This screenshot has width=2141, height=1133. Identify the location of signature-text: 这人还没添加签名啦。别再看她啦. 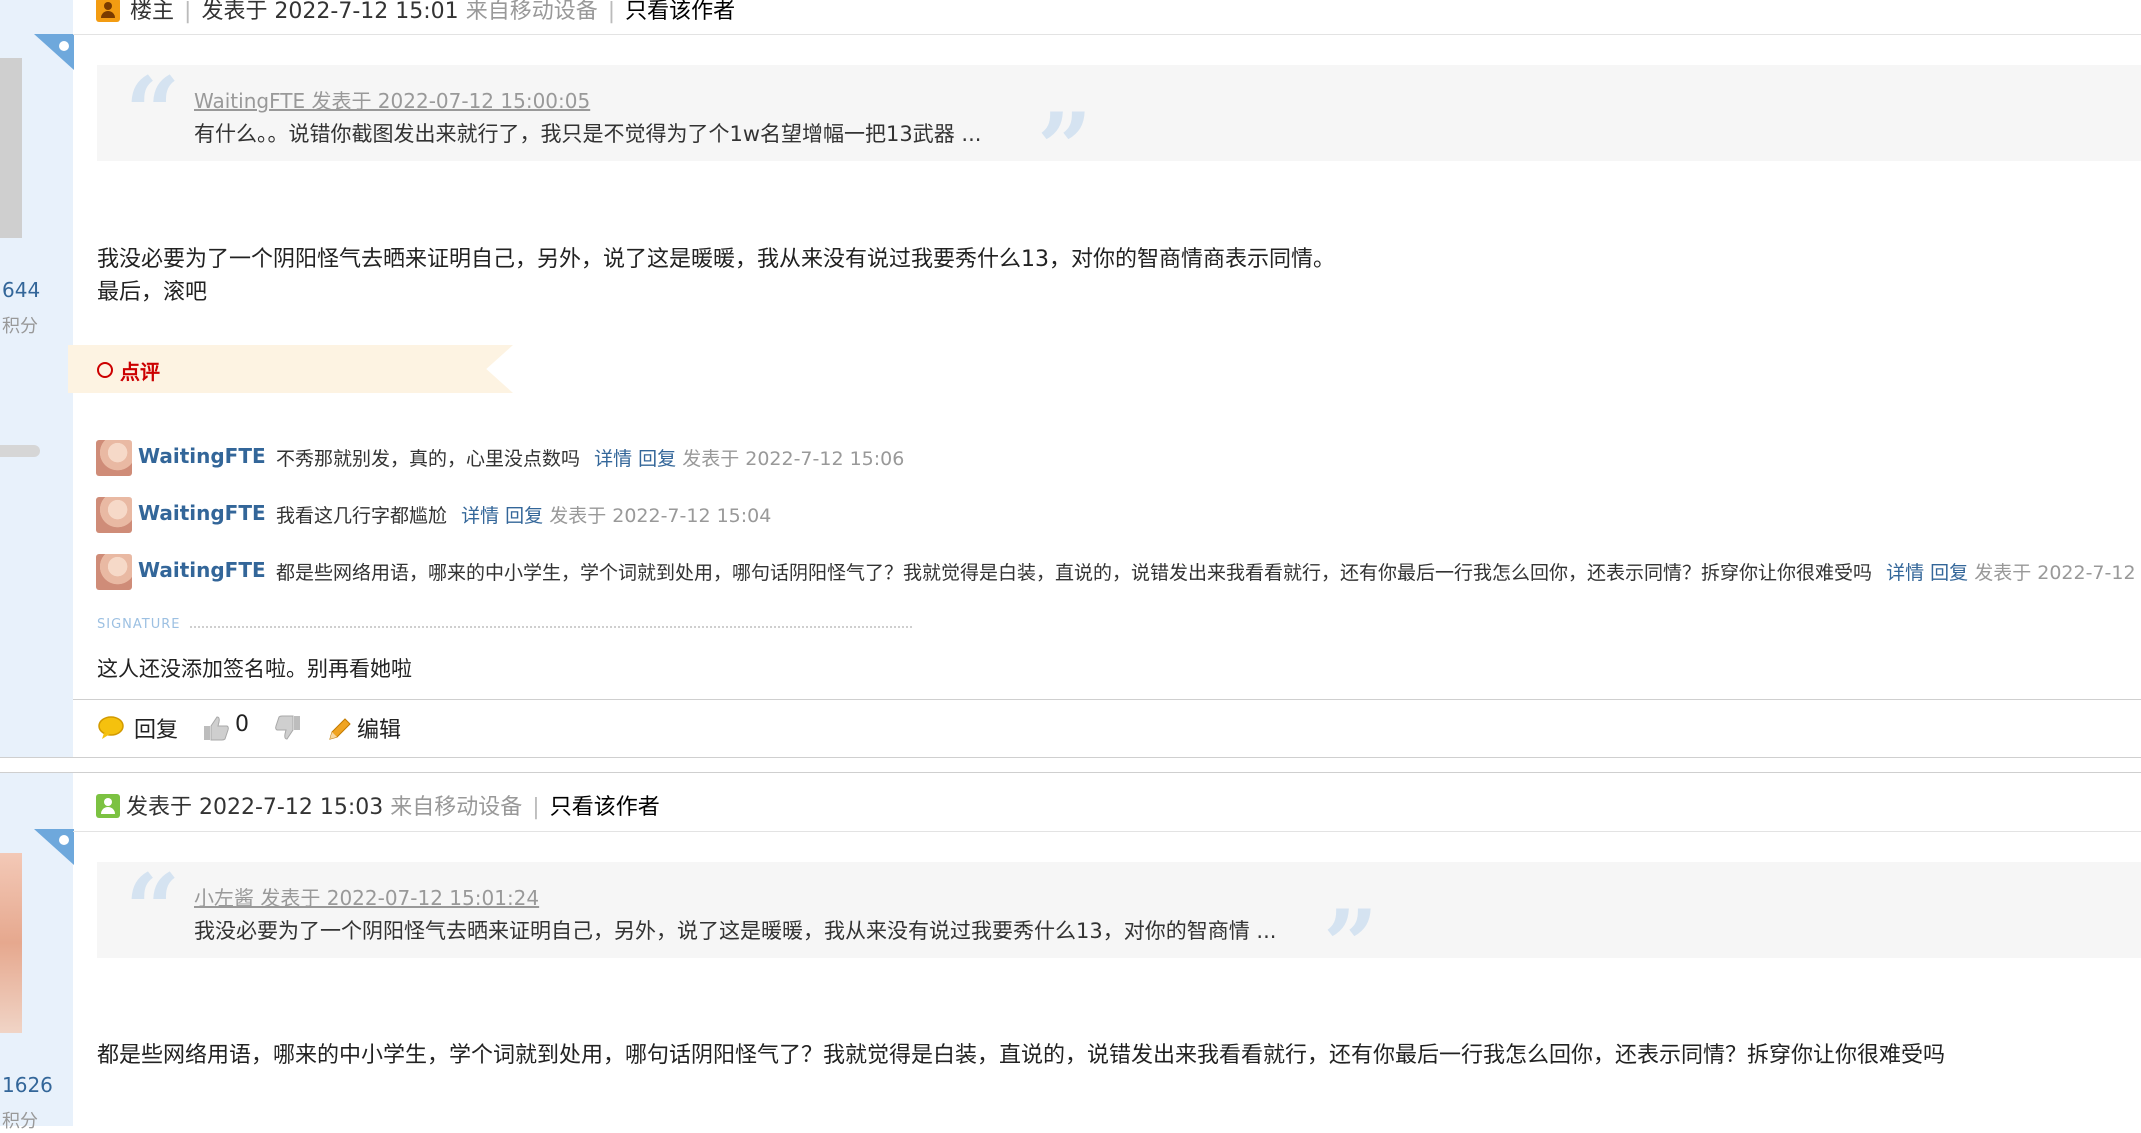
(254, 669).